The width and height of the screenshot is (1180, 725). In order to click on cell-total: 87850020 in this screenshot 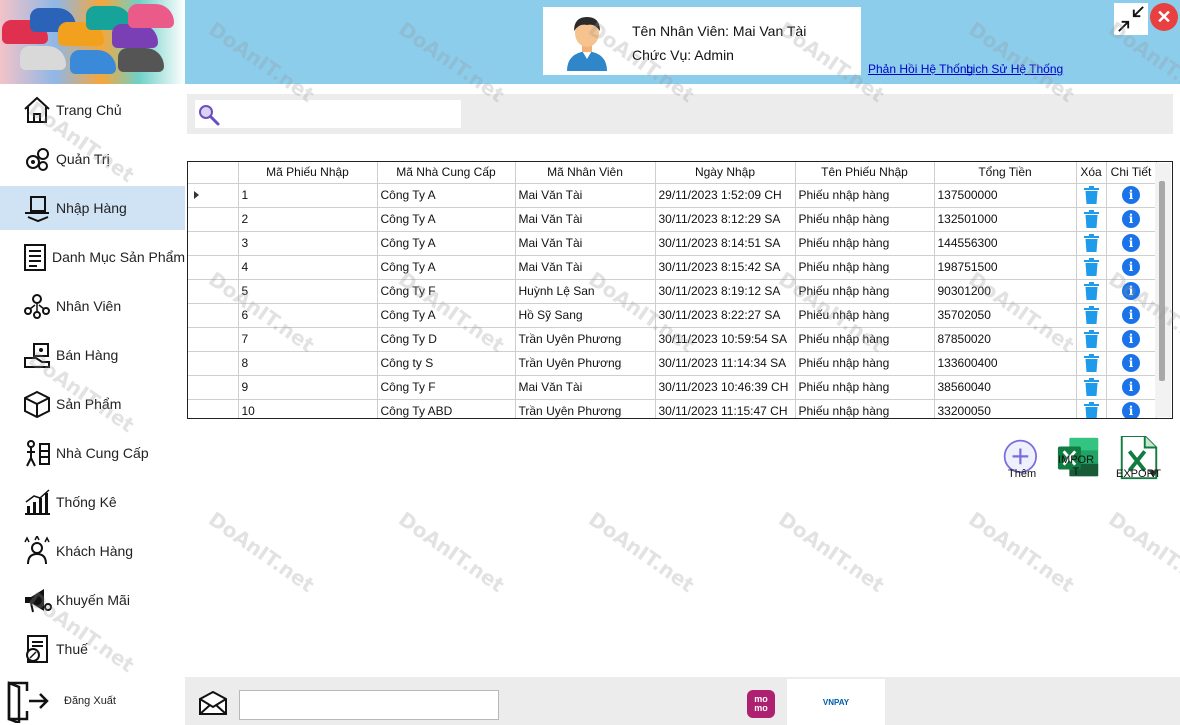, I will do `click(1005, 339)`.